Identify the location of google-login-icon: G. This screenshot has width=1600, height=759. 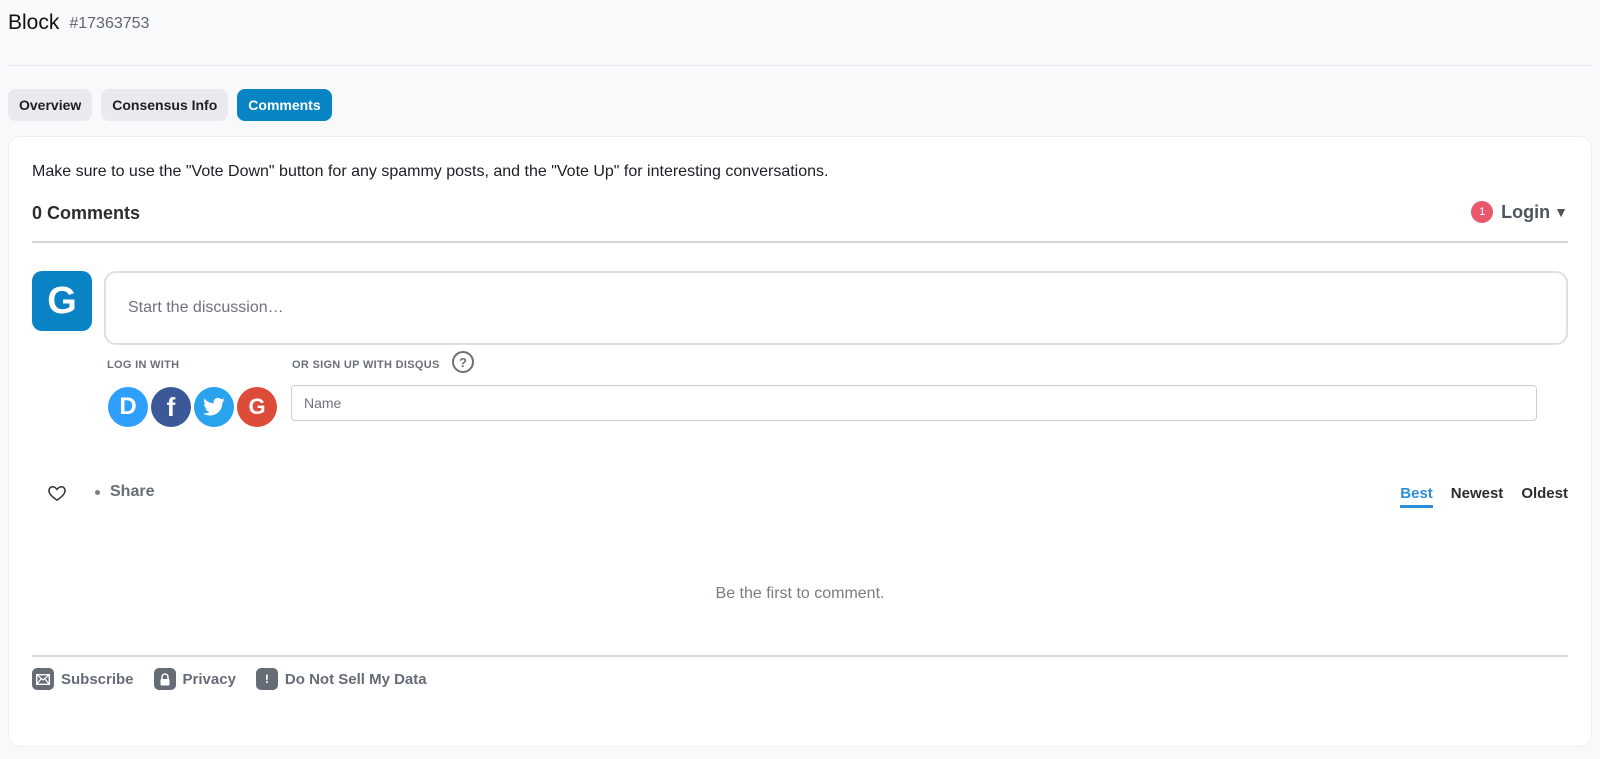
(257, 407).